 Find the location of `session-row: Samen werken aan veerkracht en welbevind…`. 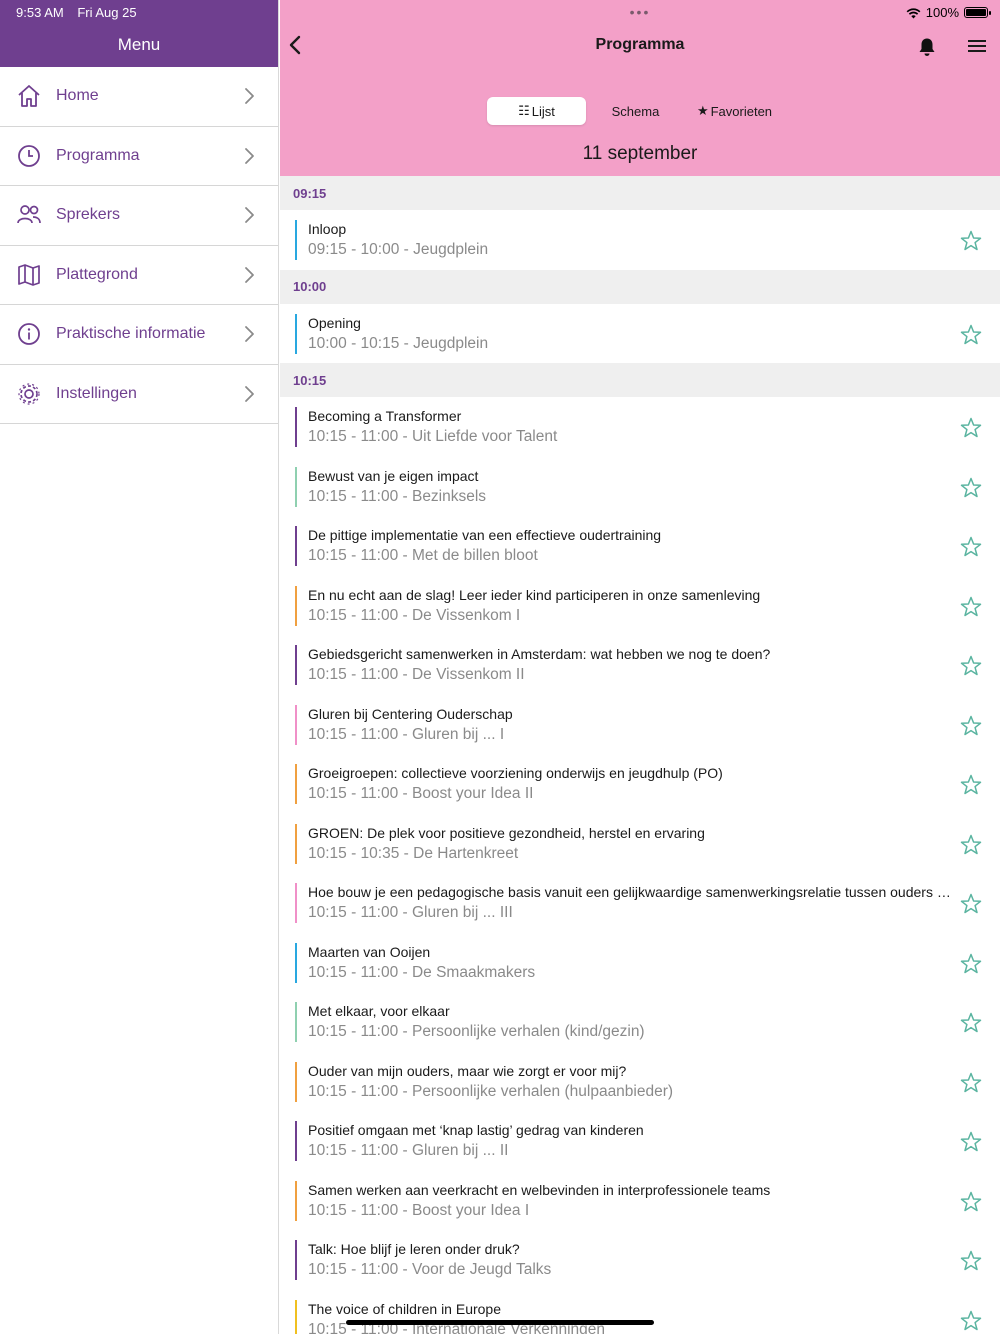

session-row: Samen werken aan veerkracht en welbevind… is located at coordinates (640, 1200).